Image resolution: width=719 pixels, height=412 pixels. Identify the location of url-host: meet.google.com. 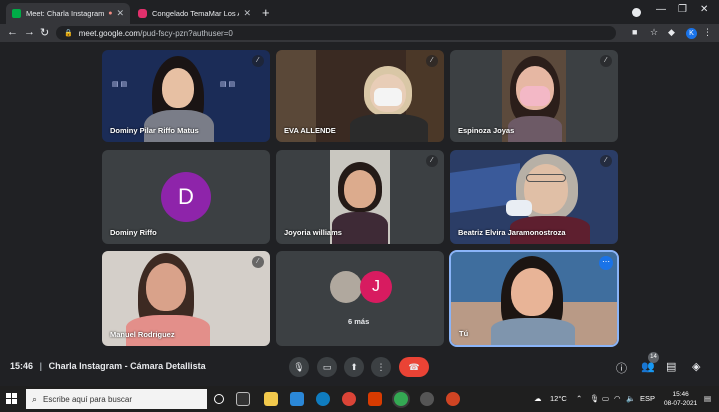
(109, 33).